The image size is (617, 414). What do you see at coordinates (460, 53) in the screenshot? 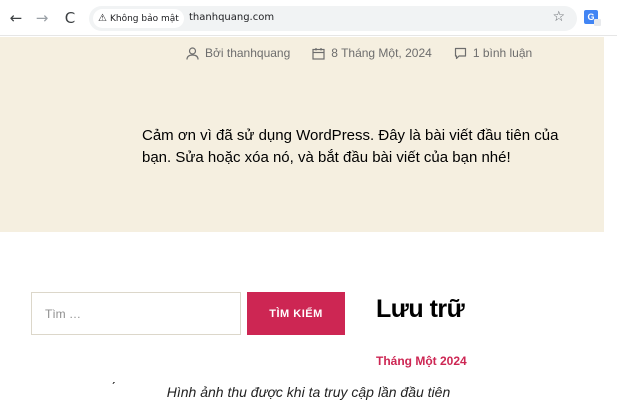
I see `comment-icon` at bounding box center [460, 53].